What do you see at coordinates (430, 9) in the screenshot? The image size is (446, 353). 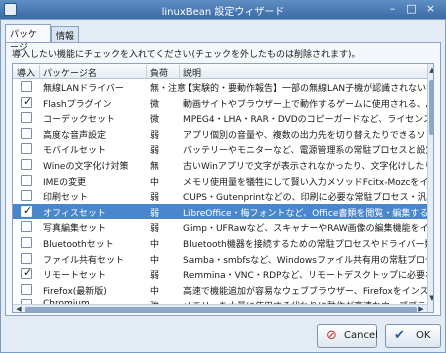 I see `close-icon: ×` at bounding box center [430, 9].